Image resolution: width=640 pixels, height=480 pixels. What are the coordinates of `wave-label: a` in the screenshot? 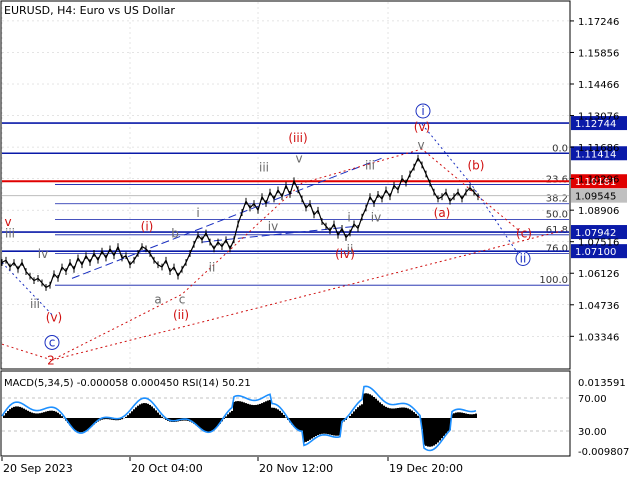 It's located at (157, 299).